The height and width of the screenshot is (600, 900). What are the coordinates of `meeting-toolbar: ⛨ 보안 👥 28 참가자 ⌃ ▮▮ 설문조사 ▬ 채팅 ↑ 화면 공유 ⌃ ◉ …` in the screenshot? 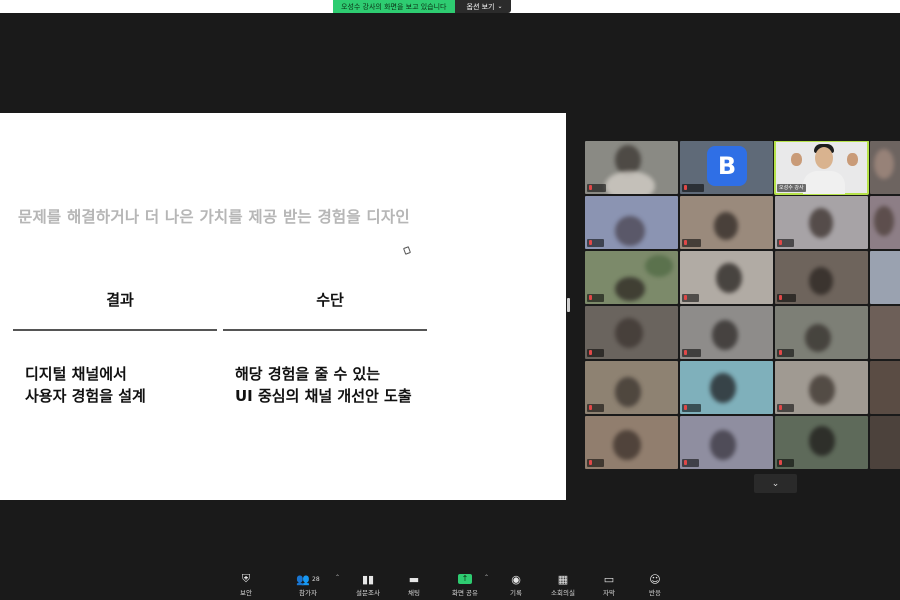 It's located at (450, 580).